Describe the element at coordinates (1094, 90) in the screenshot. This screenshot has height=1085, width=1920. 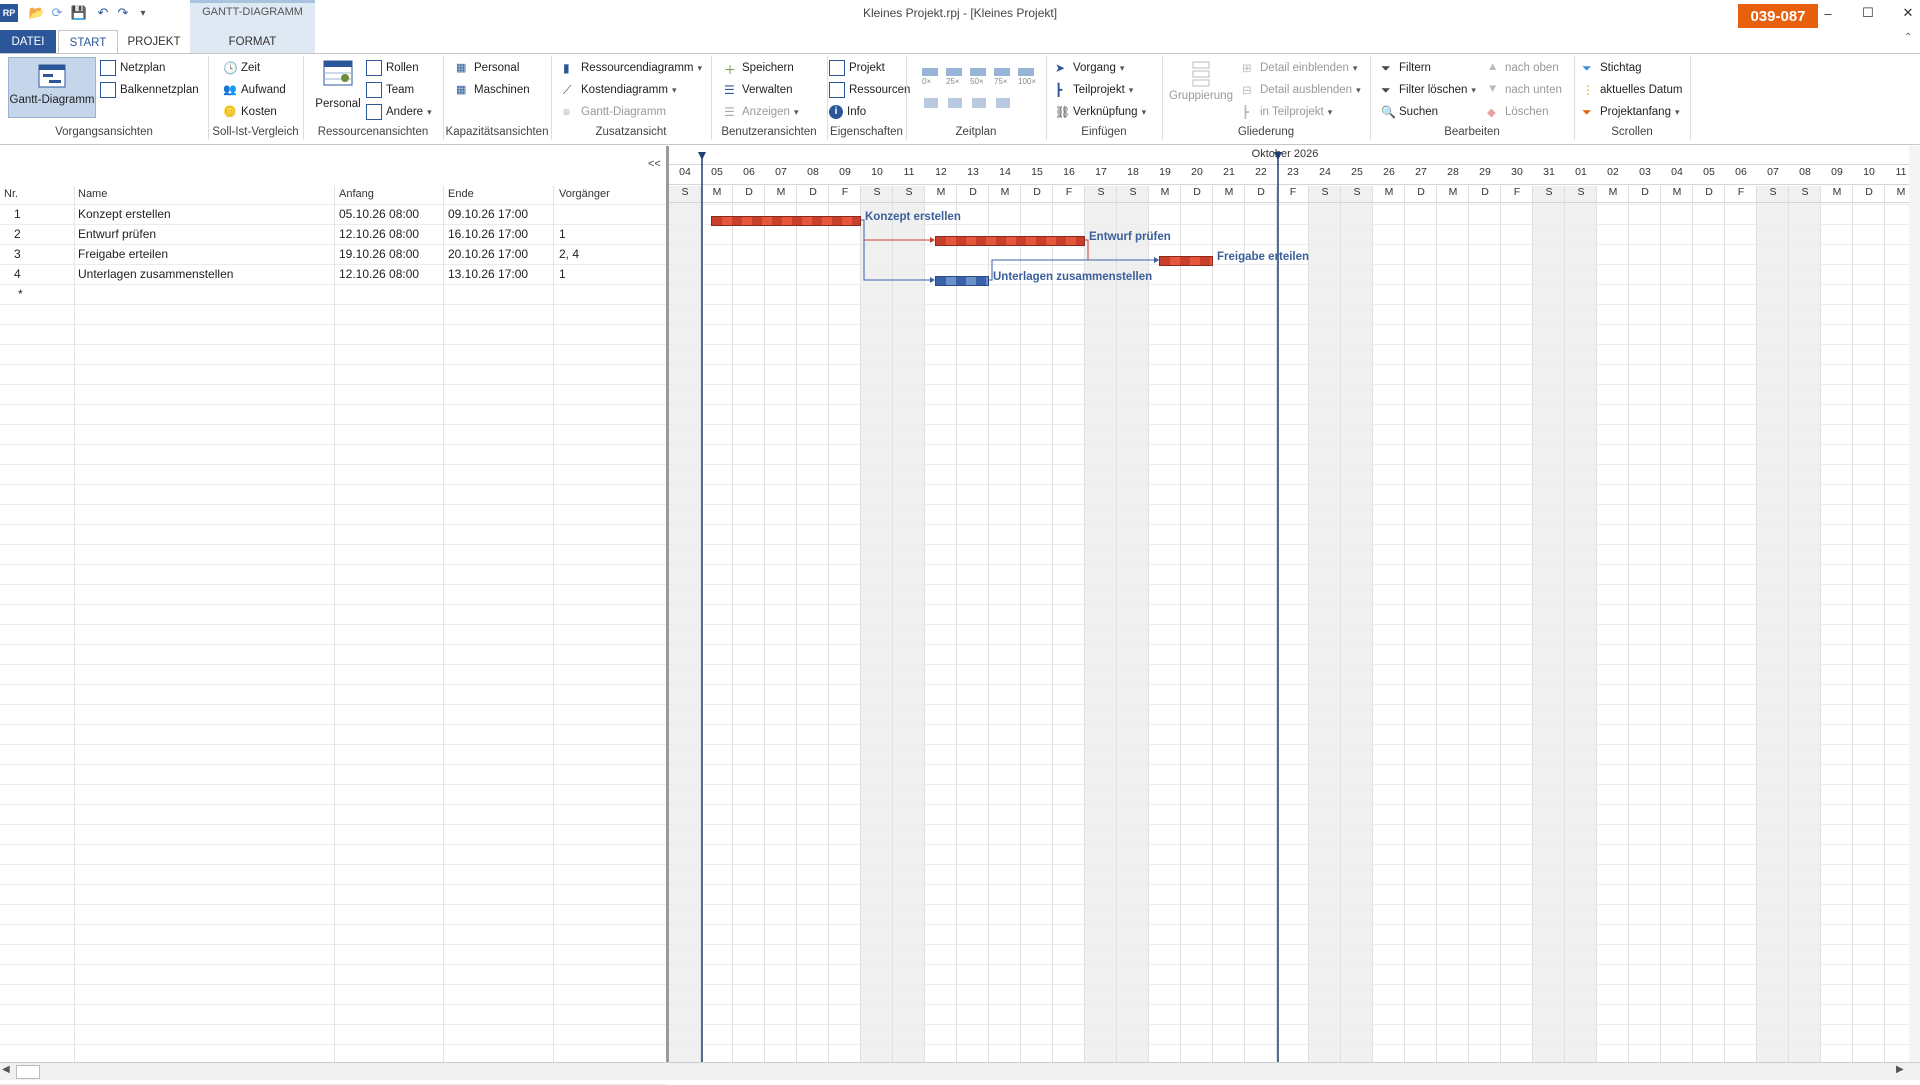
I see `teilprojekt-dropdown: ┣ Teilprojekt` at that location.